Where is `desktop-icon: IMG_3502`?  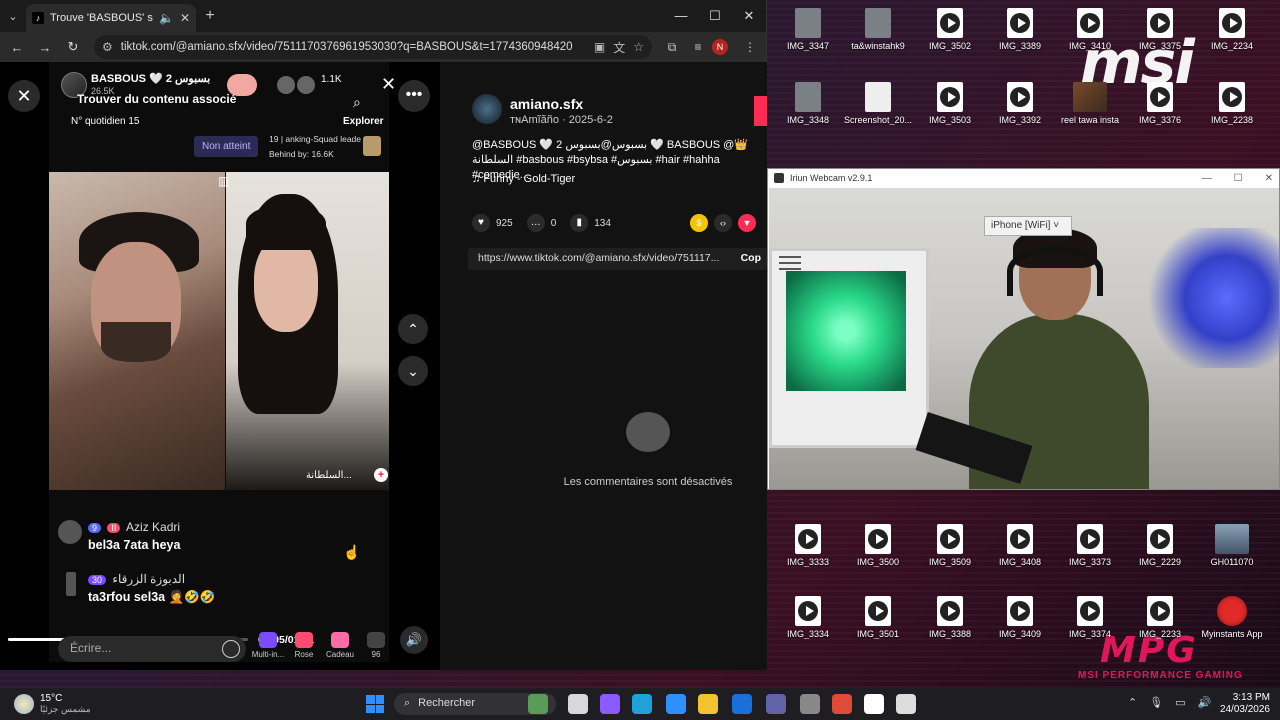 desktop-icon: IMG_3502 is located at coordinates (950, 29).